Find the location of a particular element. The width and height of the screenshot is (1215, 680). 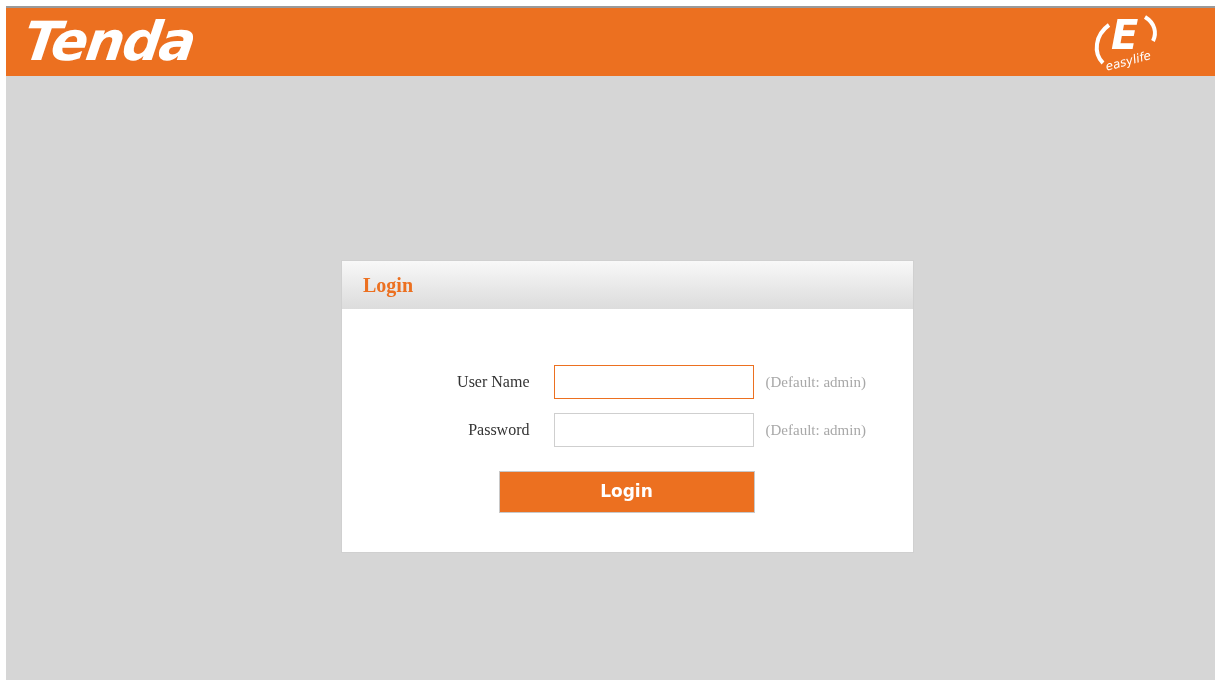

brand-logo: Tenda is located at coordinates (109, 42).